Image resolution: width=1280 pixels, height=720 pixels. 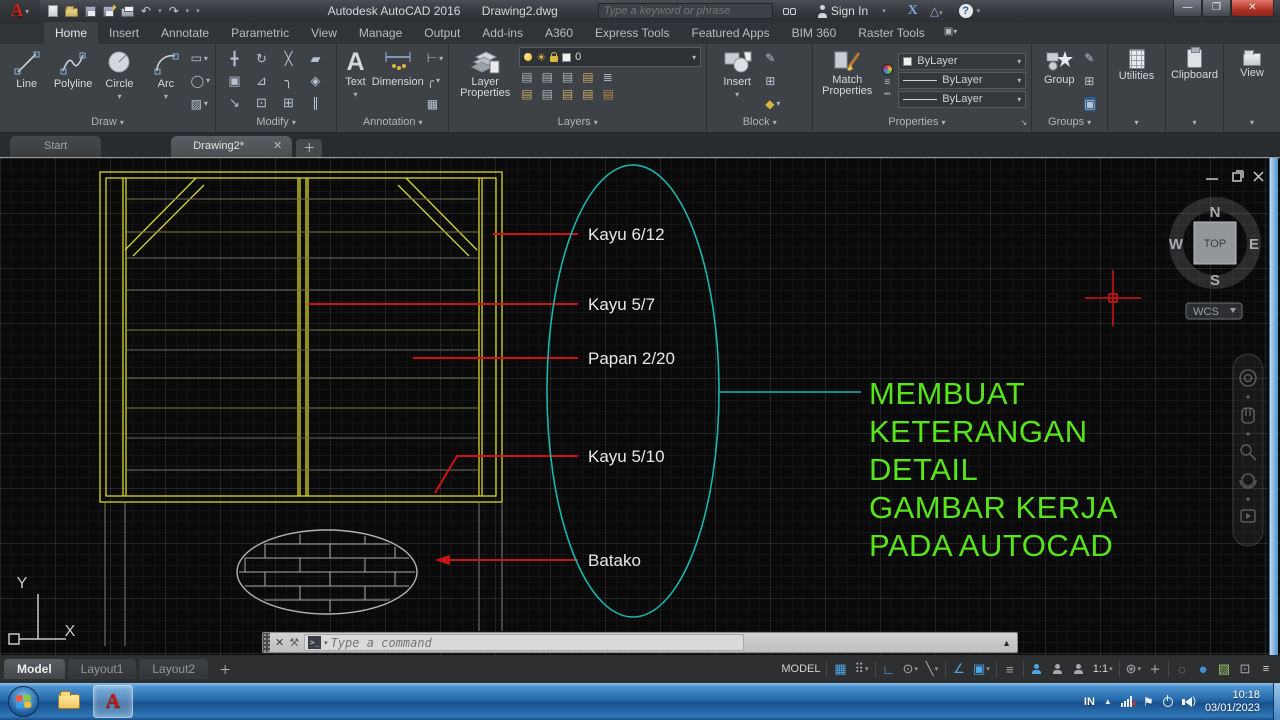 What do you see at coordinates (185, 33) in the screenshot?
I see `tab-annotate: Annotate` at bounding box center [185, 33].